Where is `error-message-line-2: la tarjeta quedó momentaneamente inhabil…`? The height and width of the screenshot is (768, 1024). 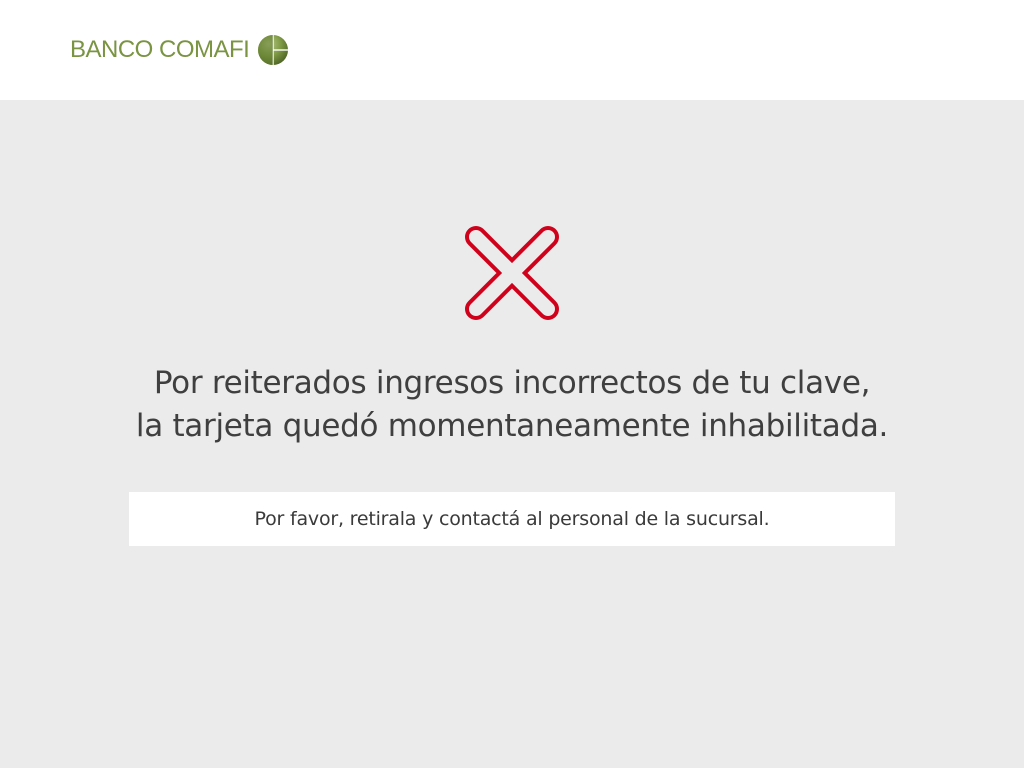 error-message-line-2: la tarjeta quedó momentaneamente inhabil… is located at coordinates (512, 426).